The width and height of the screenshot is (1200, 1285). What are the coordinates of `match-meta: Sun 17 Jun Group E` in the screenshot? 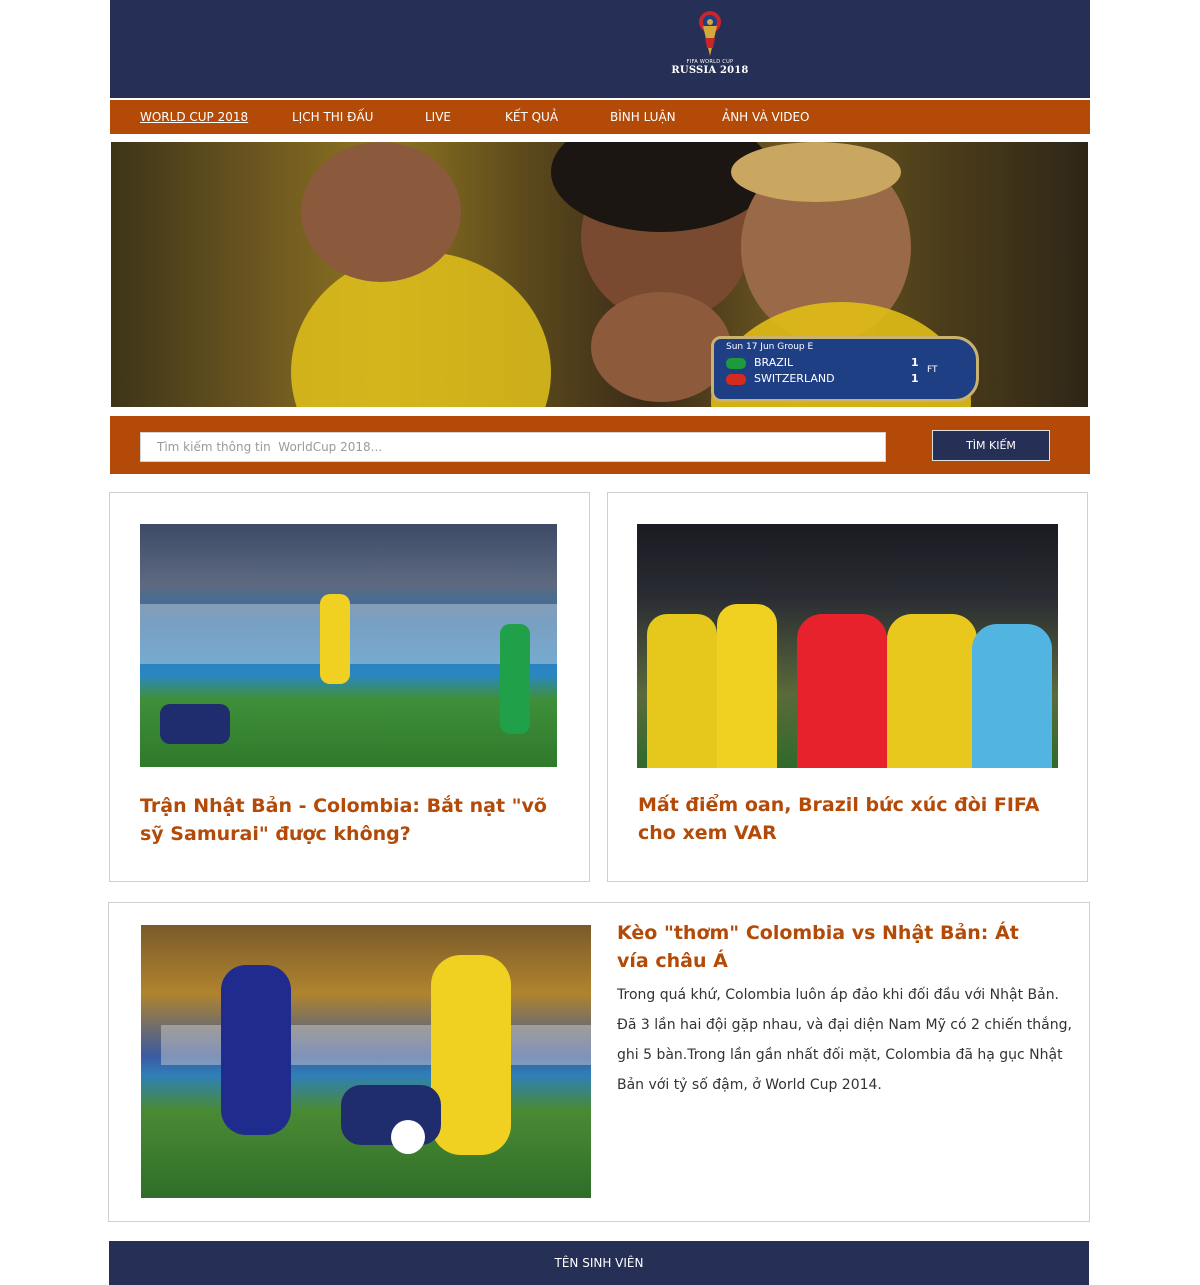 It's located at (770, 347).